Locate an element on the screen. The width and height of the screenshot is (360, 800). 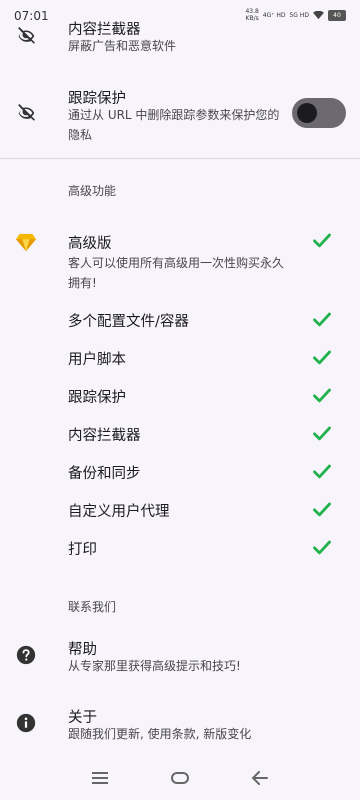
feature-row: 多个配置文件/容器 is located at coordinates (180, 320).